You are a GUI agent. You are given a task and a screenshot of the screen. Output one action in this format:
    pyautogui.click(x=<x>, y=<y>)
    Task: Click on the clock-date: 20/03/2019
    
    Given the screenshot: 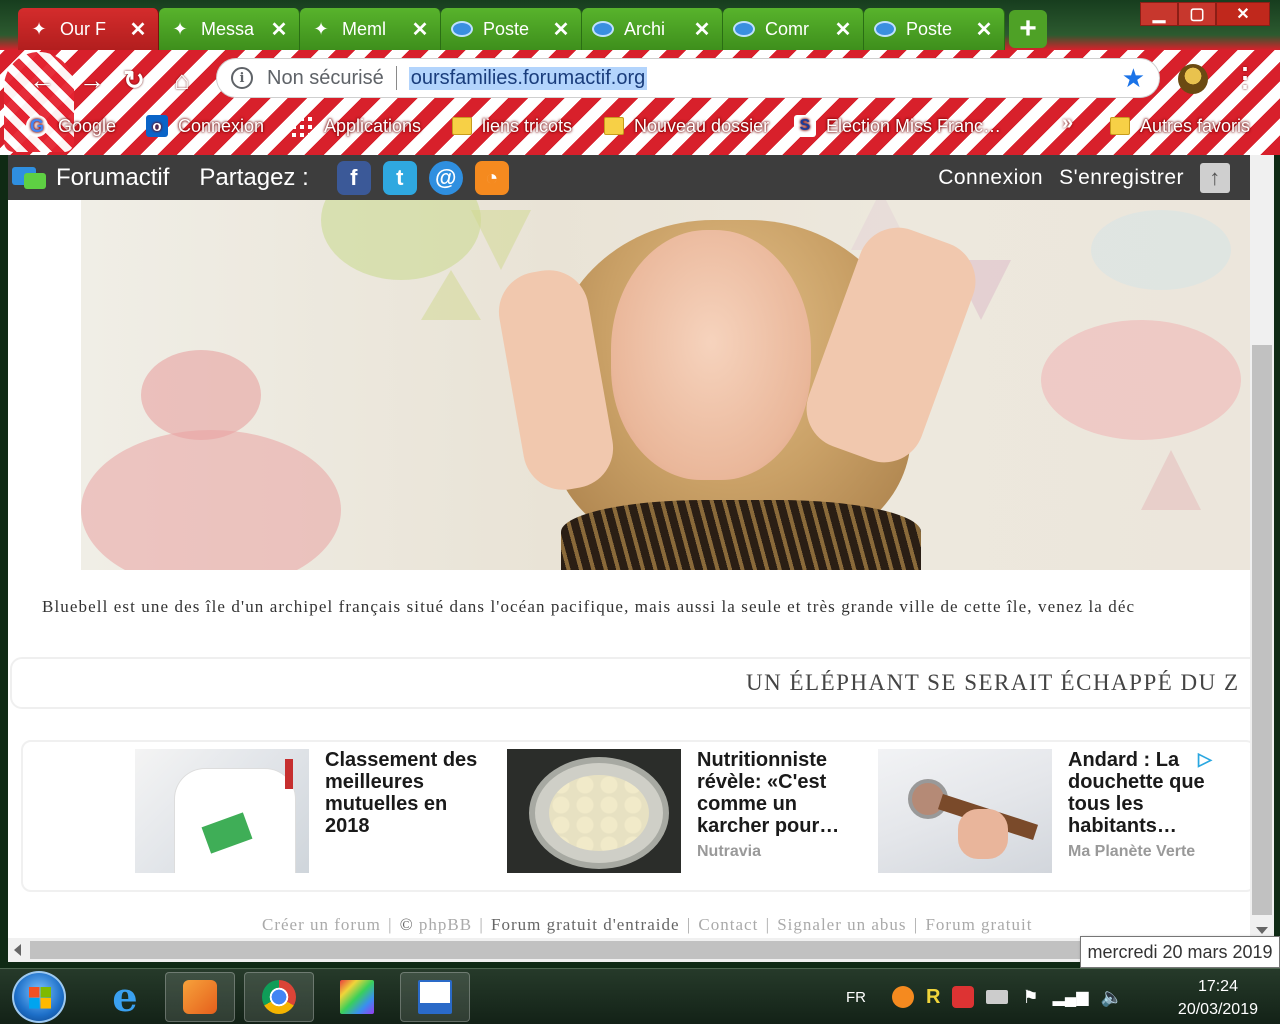 What is the action you would take?
    pyautogui.click(x=1217, y=1009)
    